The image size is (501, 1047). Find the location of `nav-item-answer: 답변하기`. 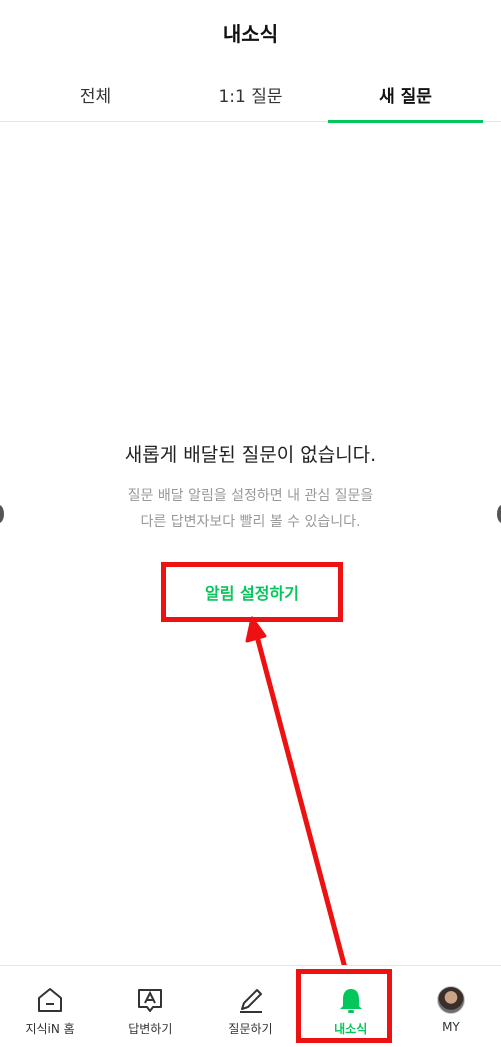

nav-item-answer: 답변하기 is located at coordinates (150, 1006).